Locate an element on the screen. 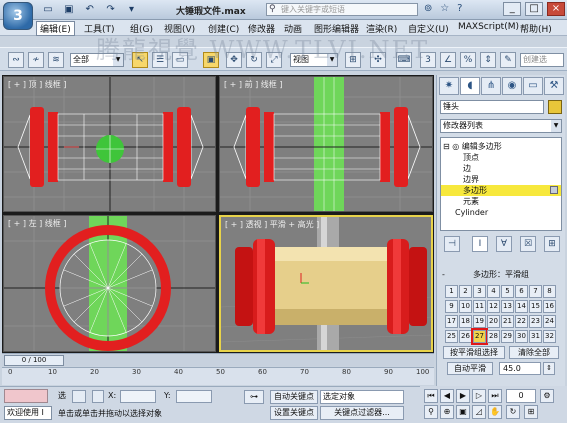 Image resolution: width=567 pixels, height=423 pixels. sg-button-10: 10 is located at coordinates (465, 306).